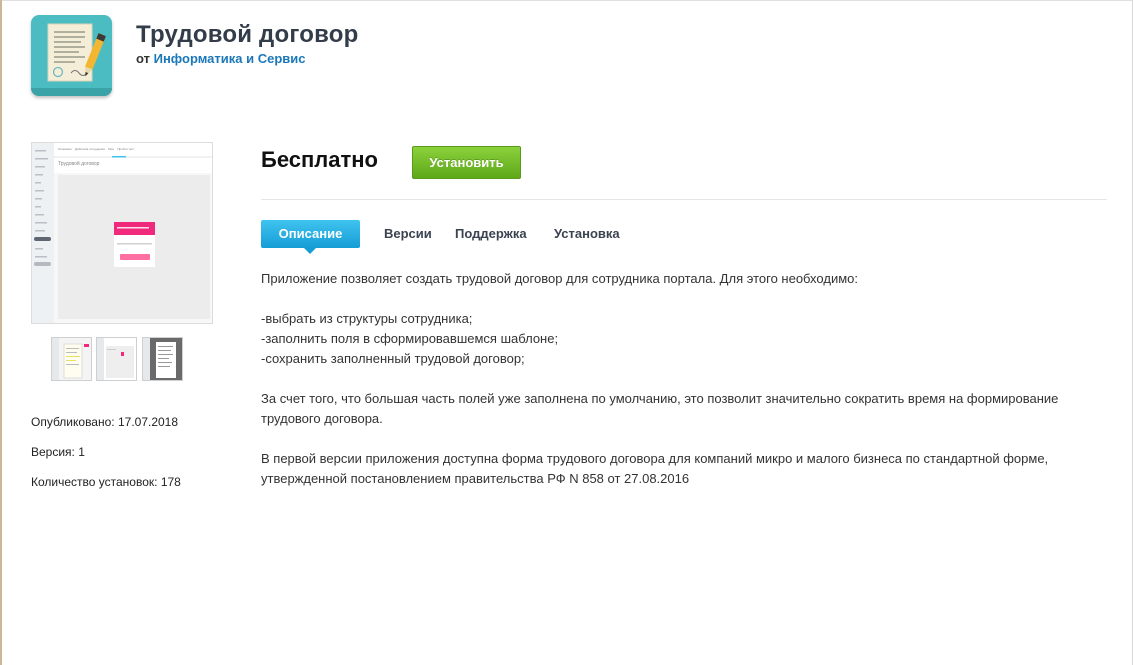  Describe the element at coordinates (367, 318) in the screenshot. I see `description-step: -выбрать из структуры сотрудника;` at that location.